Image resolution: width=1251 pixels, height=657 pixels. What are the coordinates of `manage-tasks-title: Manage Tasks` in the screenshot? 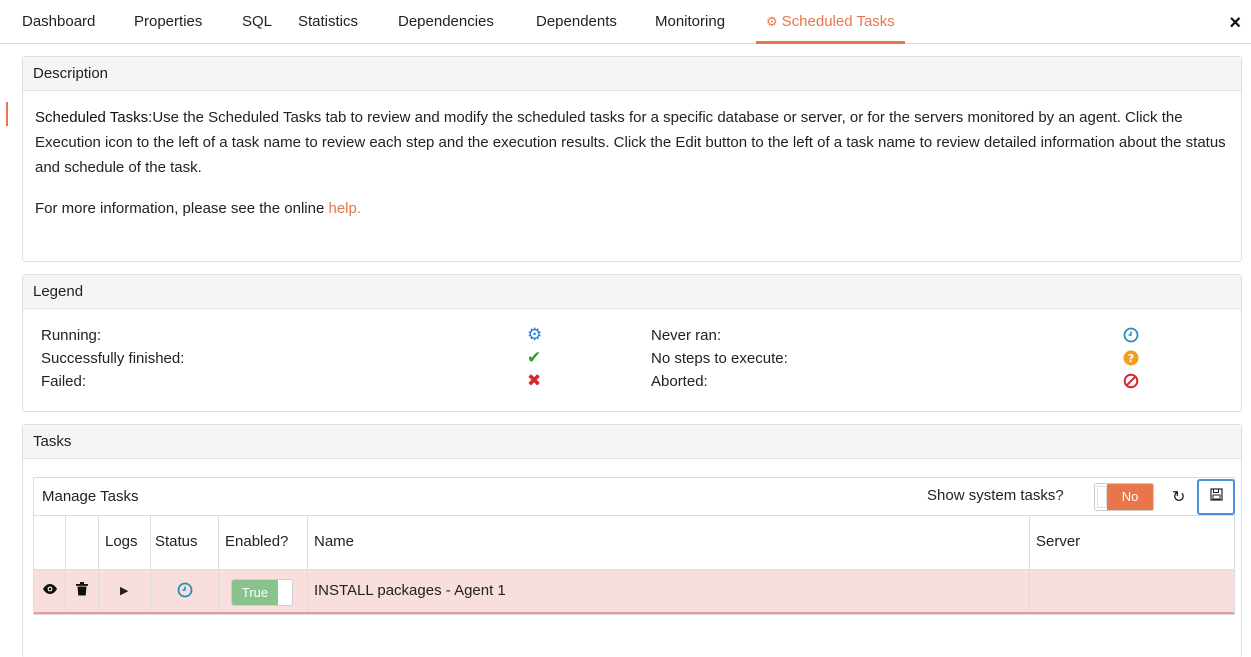 It's located at (90, 496).